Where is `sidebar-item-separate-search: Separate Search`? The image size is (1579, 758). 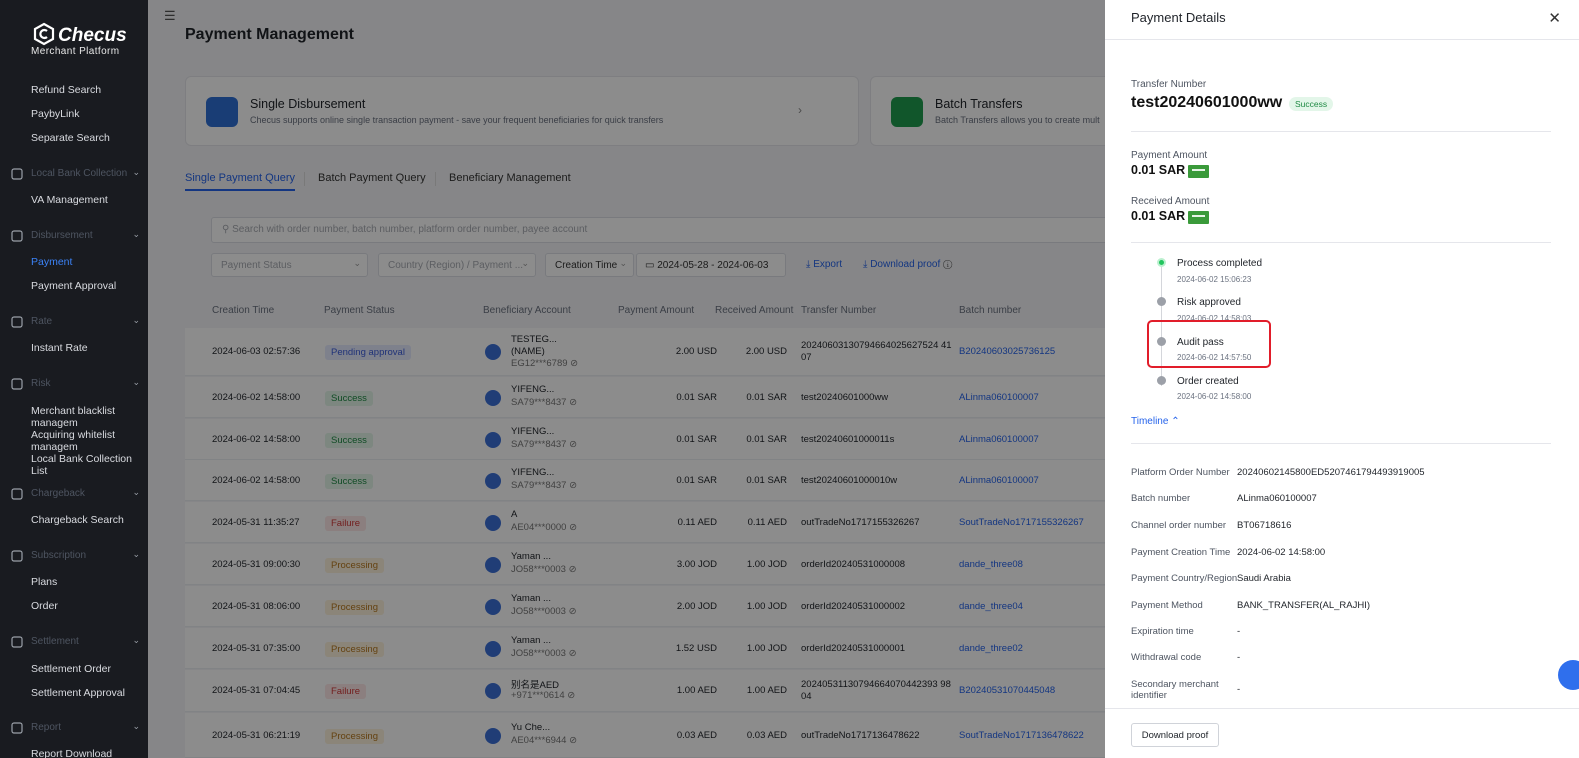 sidebar-item-separate-search: Separate Search is located at coordinates (74, 138).